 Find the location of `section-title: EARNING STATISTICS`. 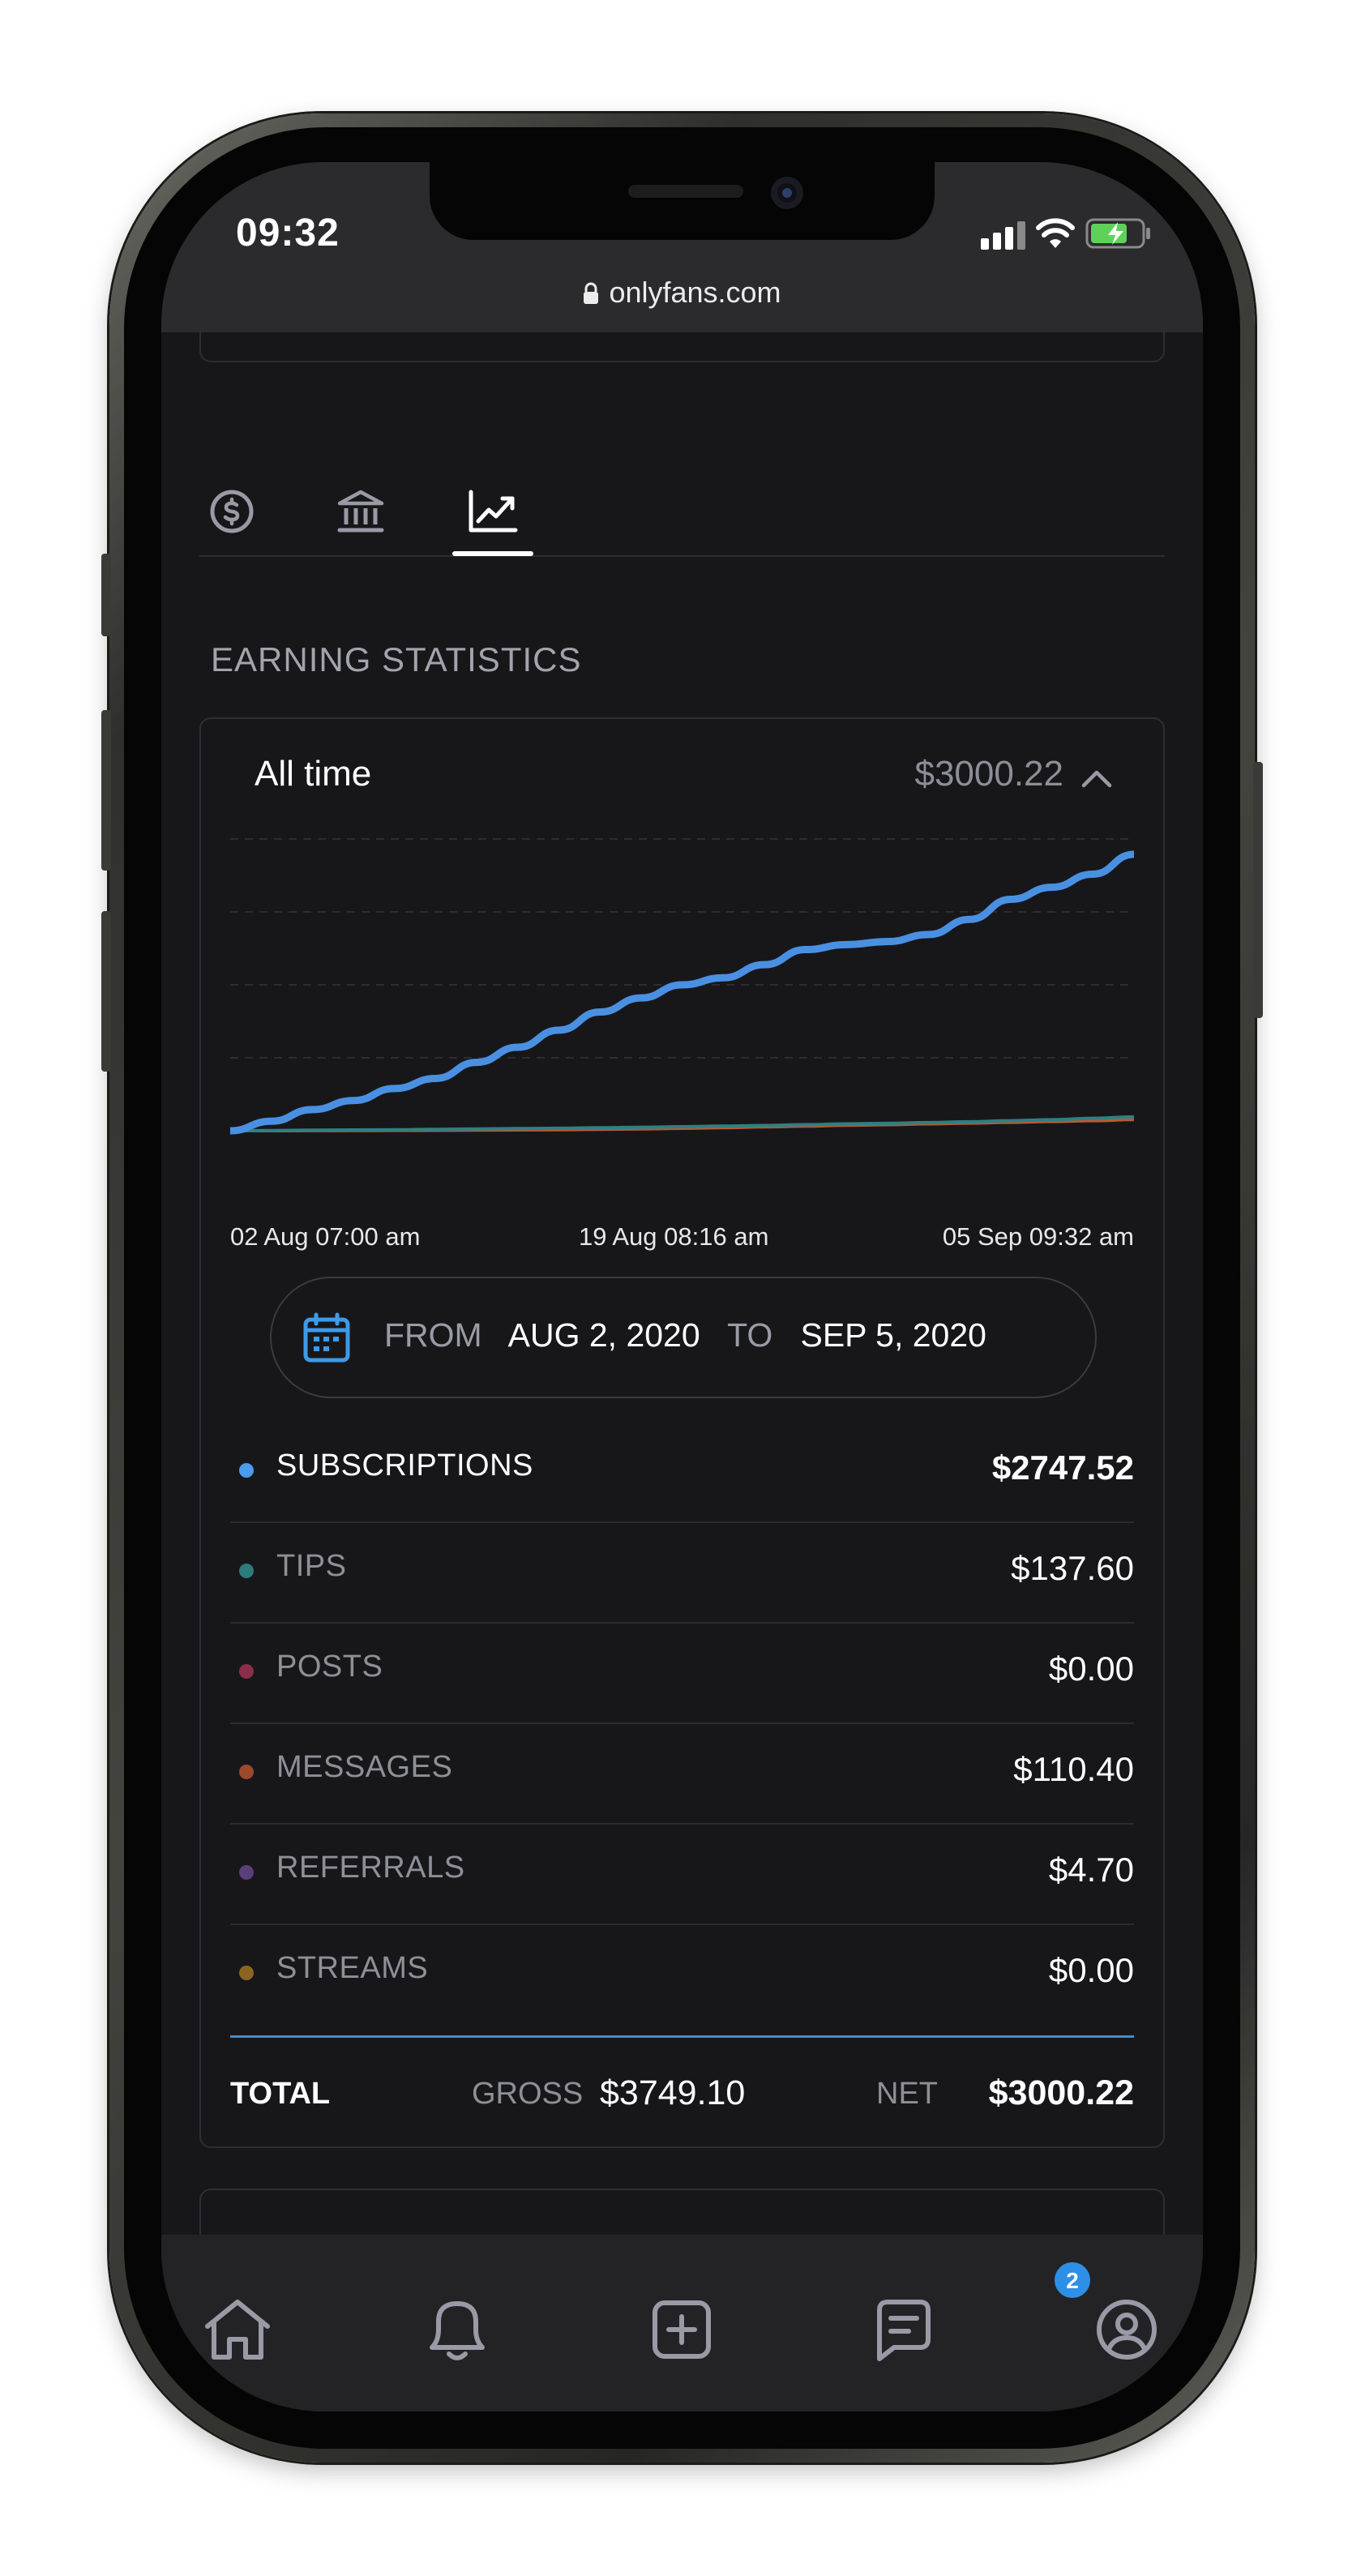

section-title: EARNING STATISTICS is located at coordinates (396, 659).